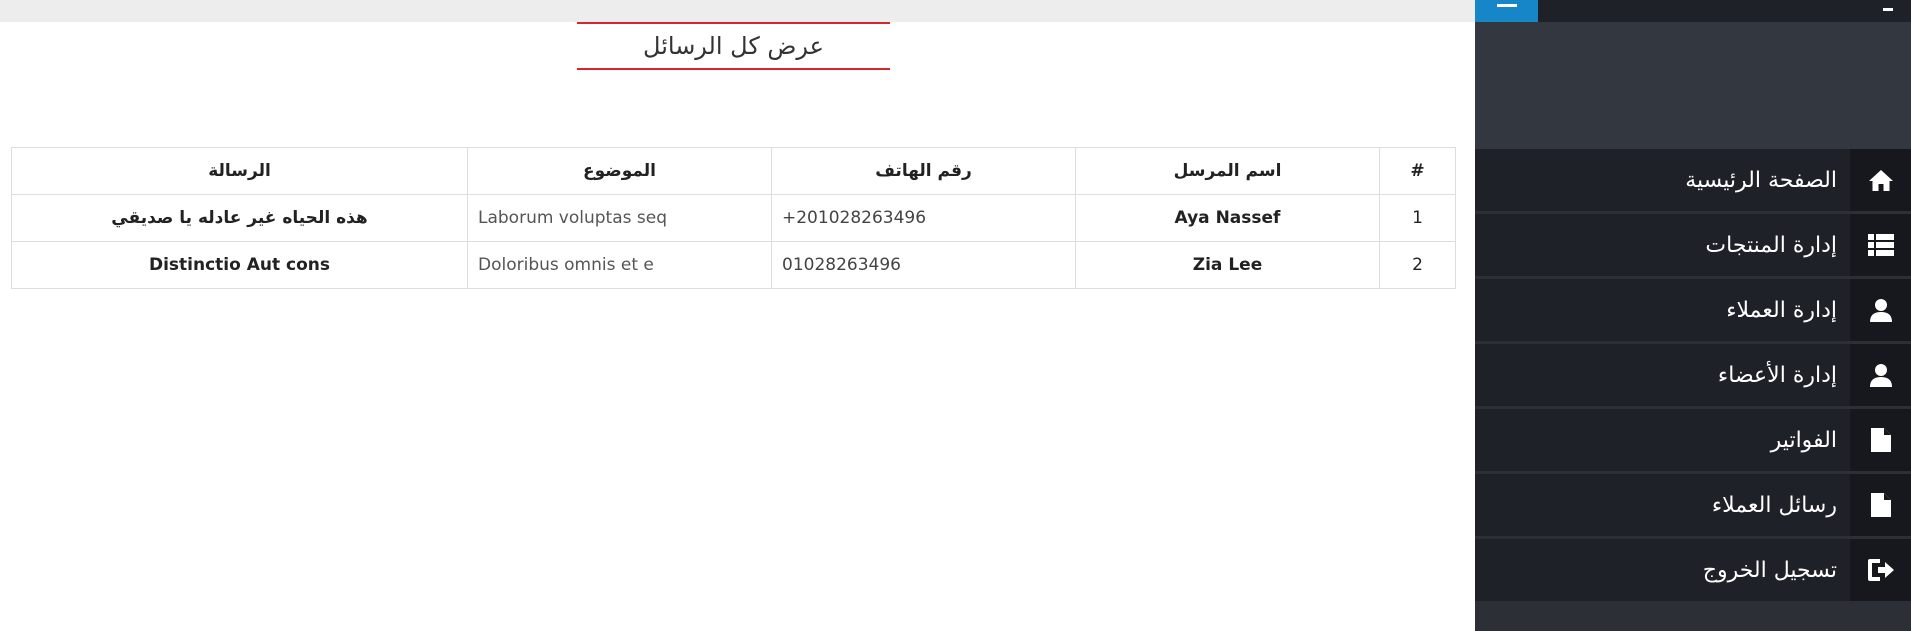 The width and height of the screenshot is (1911, 631). I want to click on sidebar-item-home: الصفحة الرئيسية, so click(1693, 180).